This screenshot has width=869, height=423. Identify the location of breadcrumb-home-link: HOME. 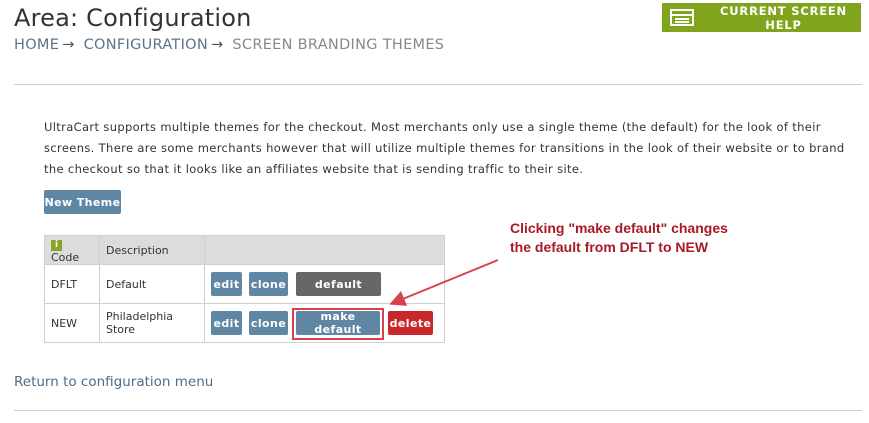
(36, 45).